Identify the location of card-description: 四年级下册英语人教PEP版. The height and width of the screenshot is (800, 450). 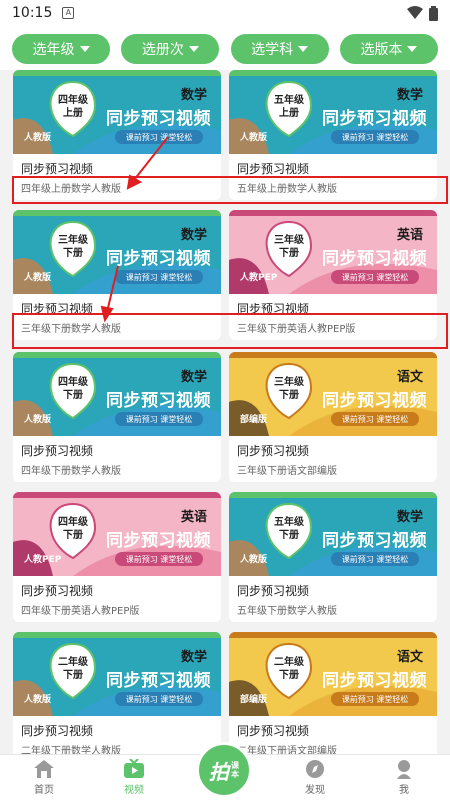
(80, 611).